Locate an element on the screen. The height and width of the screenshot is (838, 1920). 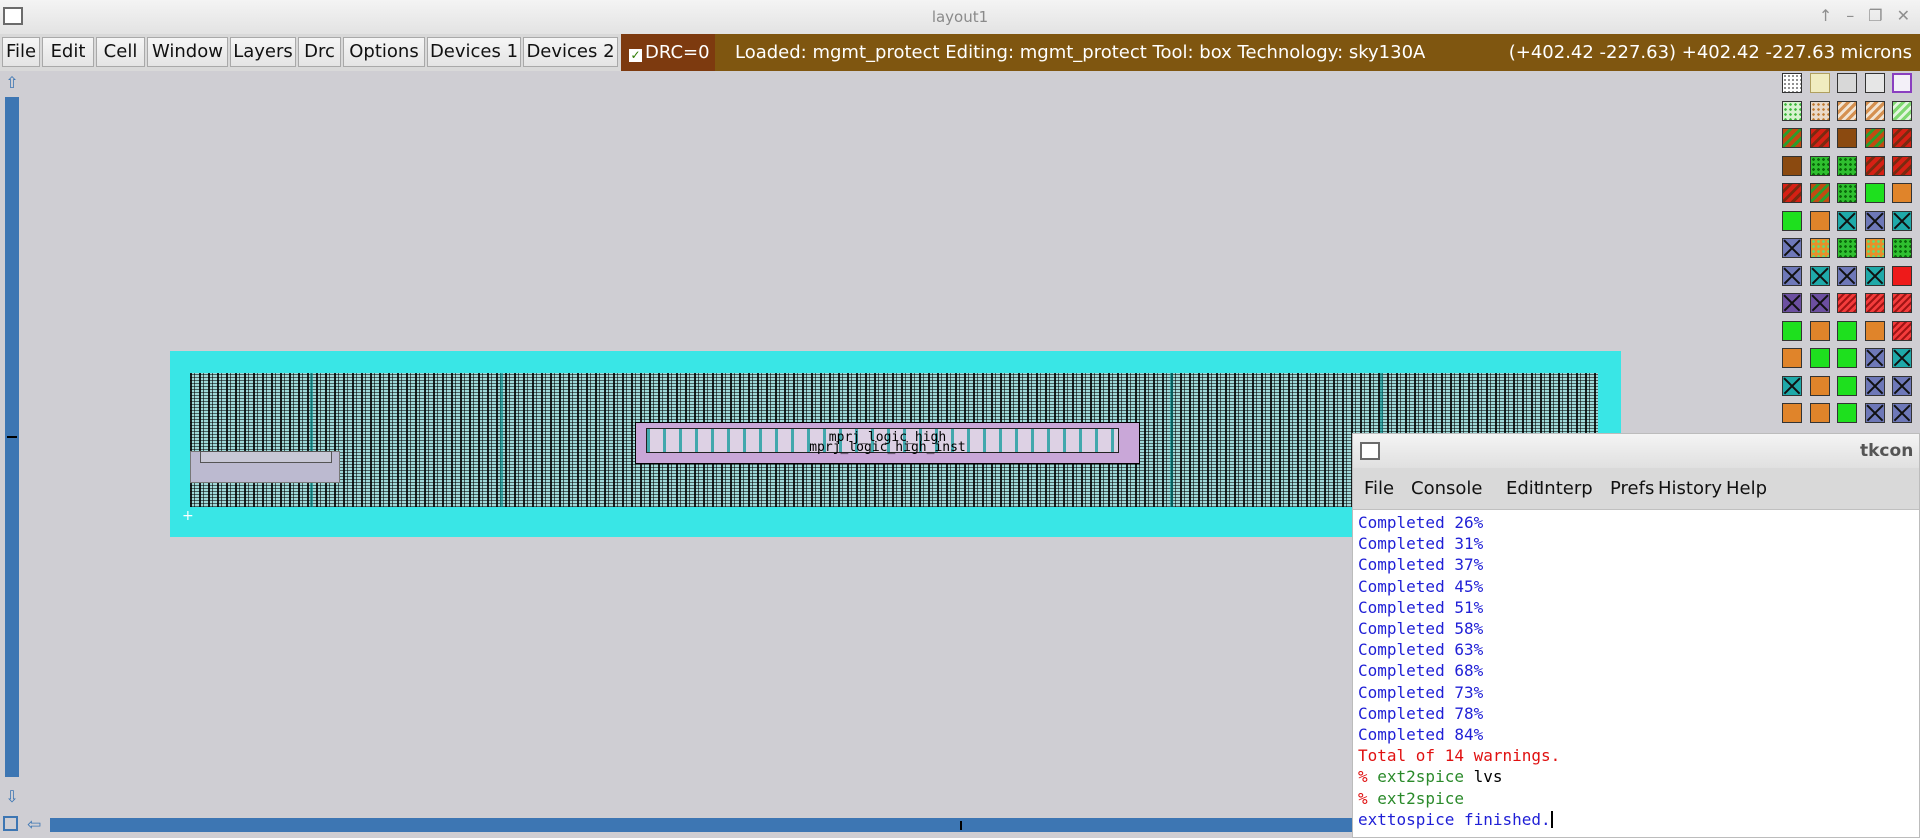
menu-devices-1: Devices 1 is located at coordinates (474, 52).